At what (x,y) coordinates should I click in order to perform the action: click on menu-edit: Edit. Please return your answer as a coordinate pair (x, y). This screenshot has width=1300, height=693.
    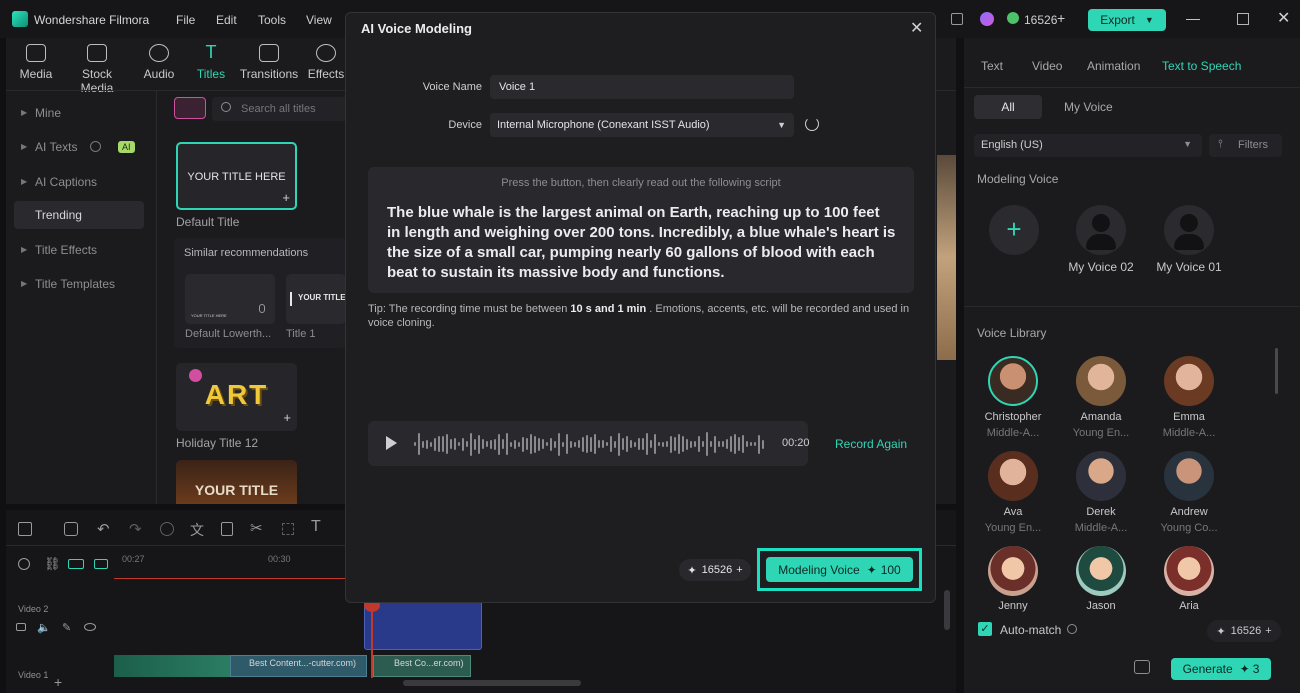
    Looking at the image, I should click on (226, 20).